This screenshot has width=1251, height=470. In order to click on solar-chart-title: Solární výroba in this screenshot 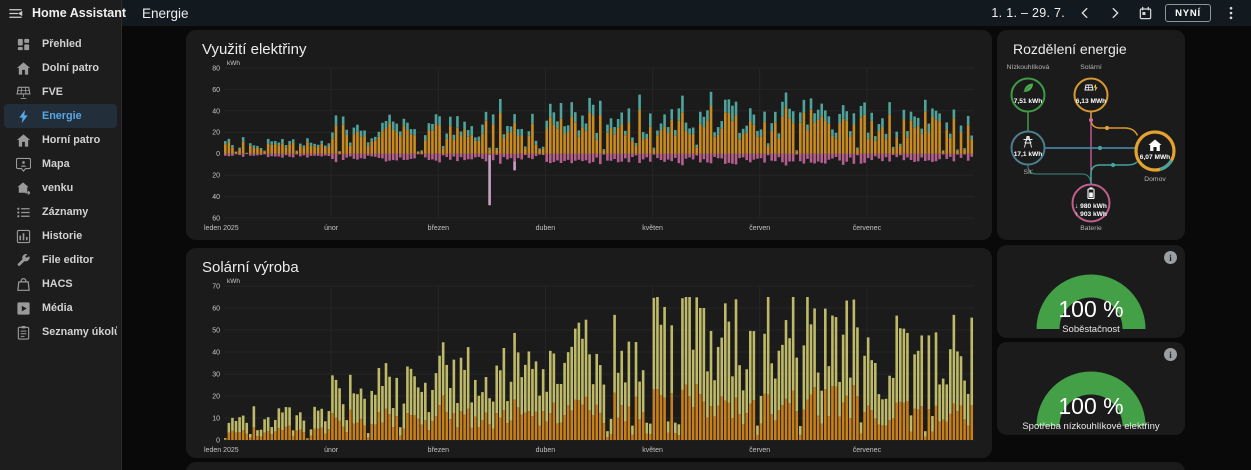, I will do `click(250, 267)`.